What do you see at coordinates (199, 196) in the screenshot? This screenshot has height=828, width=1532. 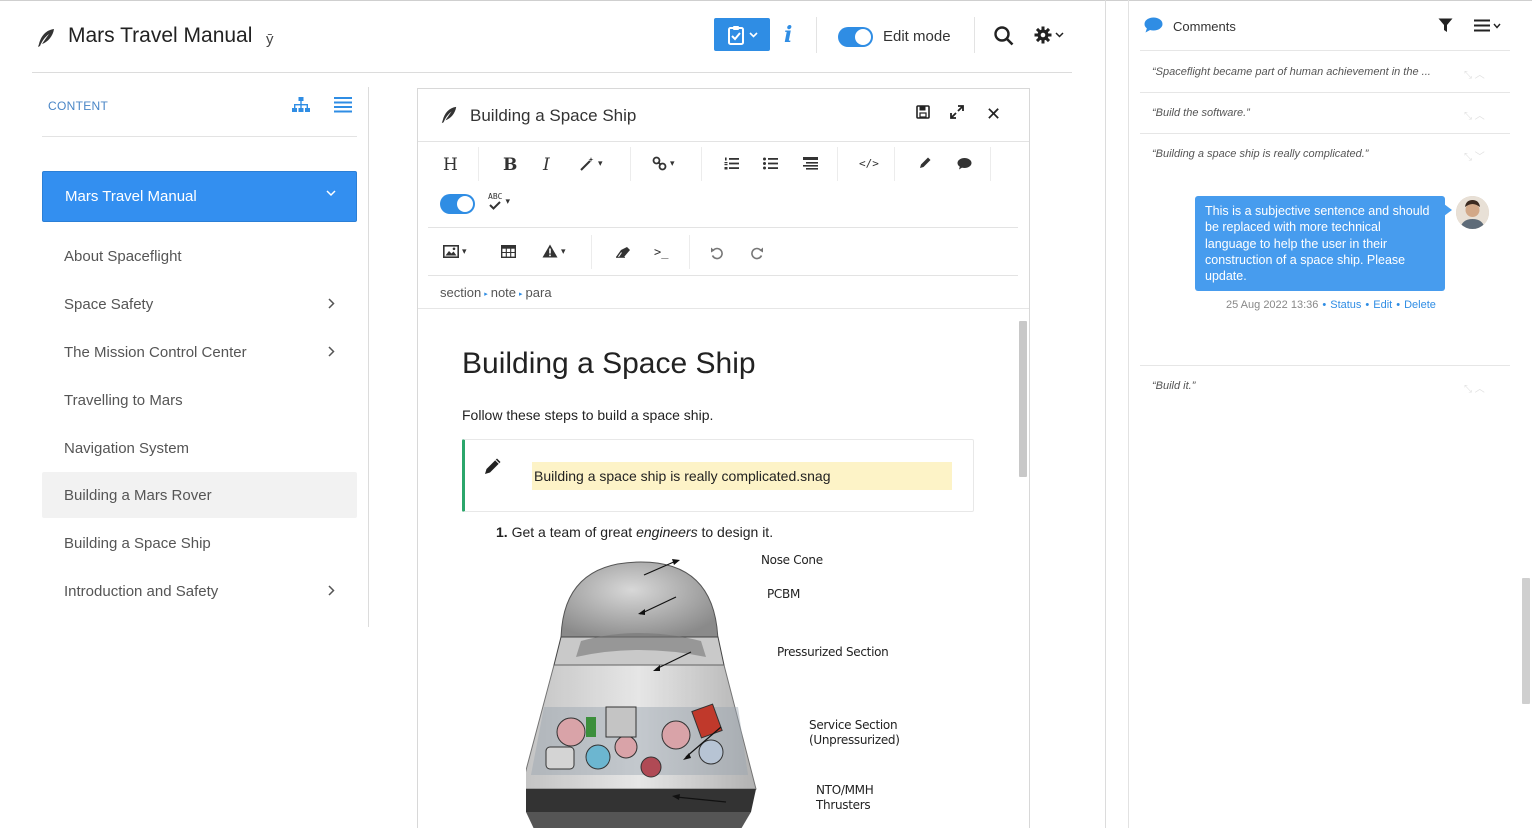 I see `sidebar-item-mars-travel-manual: Mars Travel Manual` at bounding box center [199, 196].